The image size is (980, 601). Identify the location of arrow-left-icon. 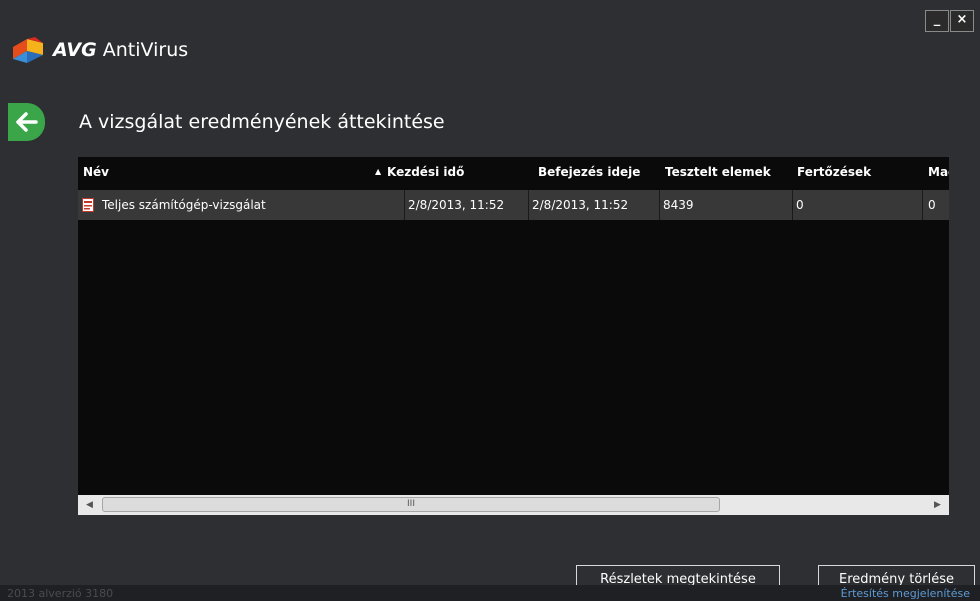
(26, 122).